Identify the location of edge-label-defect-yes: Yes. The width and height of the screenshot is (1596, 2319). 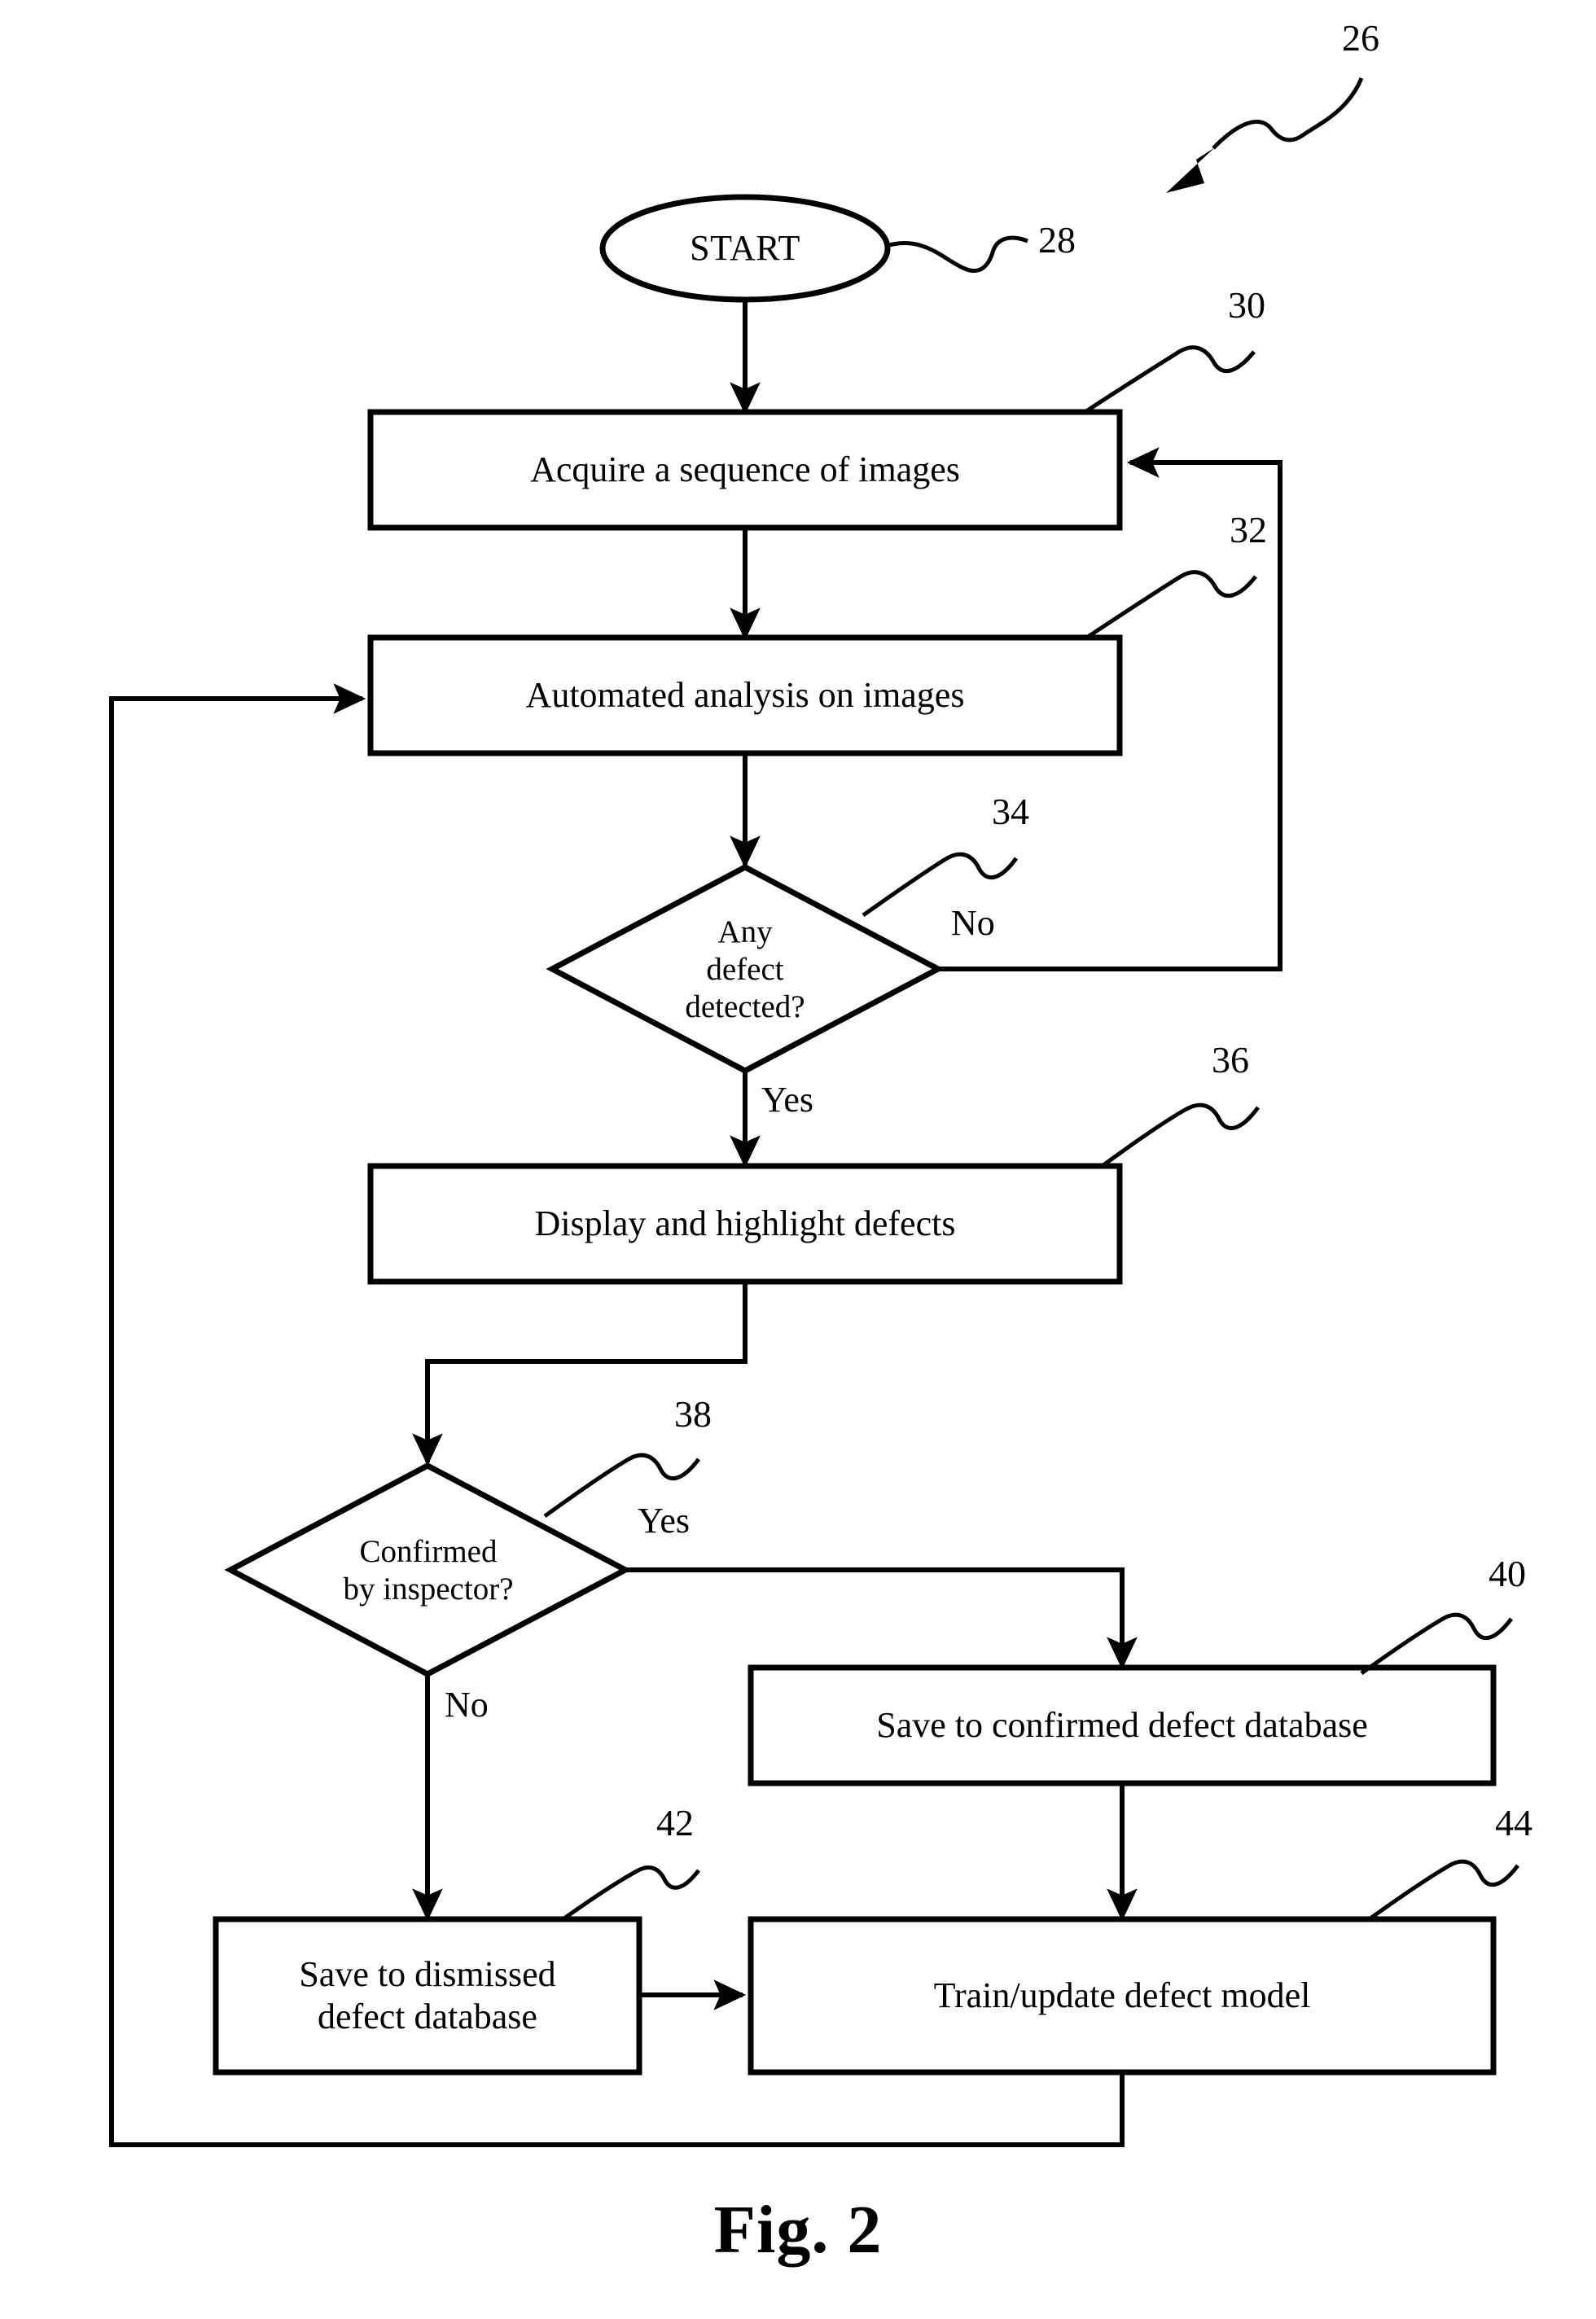
(787, 1100).